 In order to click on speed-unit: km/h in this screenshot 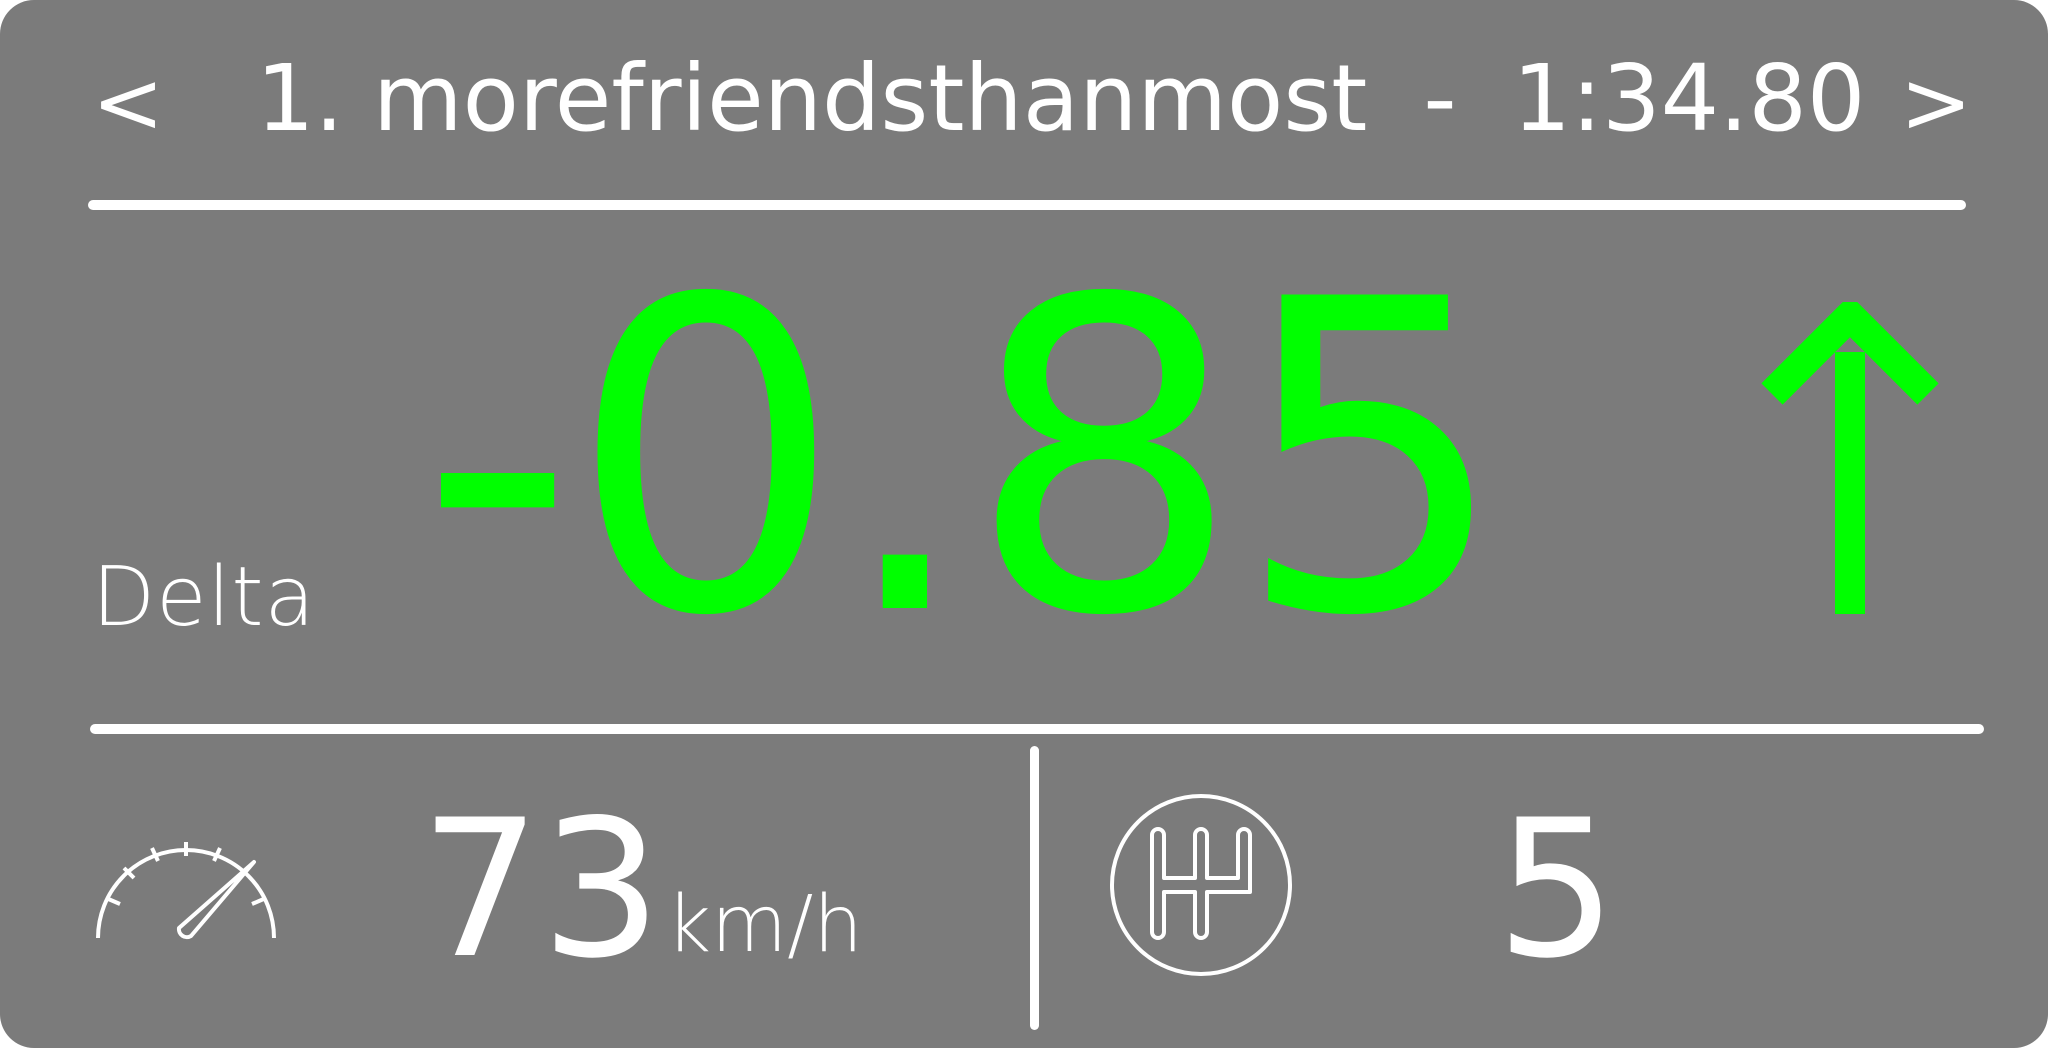, I will do `click(764, 925)`.